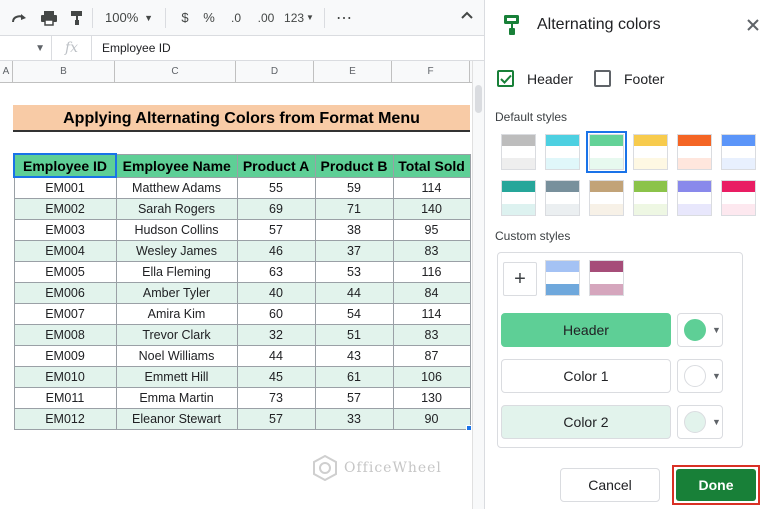 This screenshot has height=509, width=765. Describe the element at coordinates (535, 78) in the screenshot. I see `header-checkbox-row: Header` at that location.